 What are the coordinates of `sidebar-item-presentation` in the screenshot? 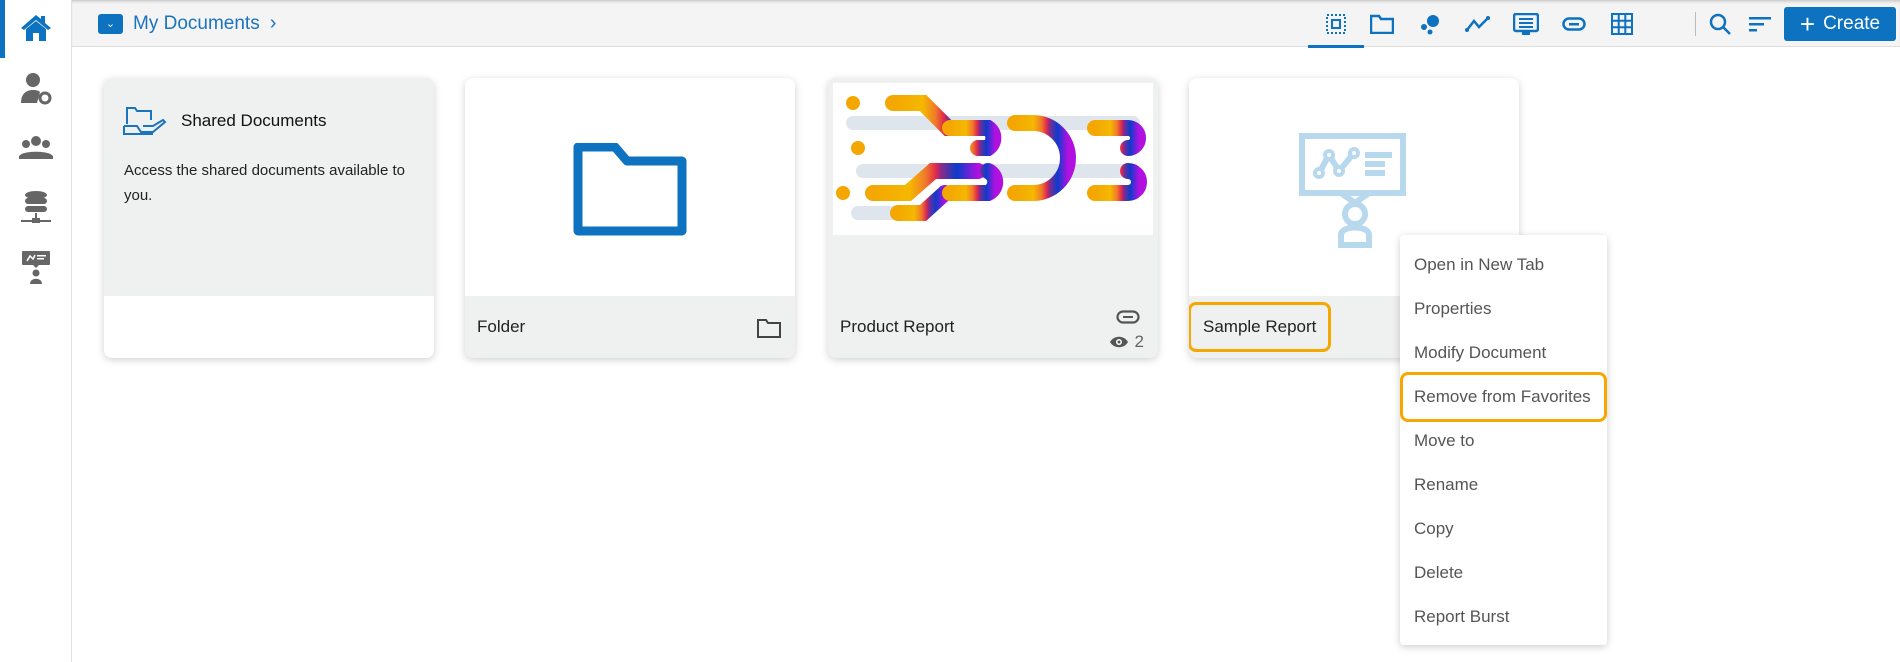 It's located at (36, 268).